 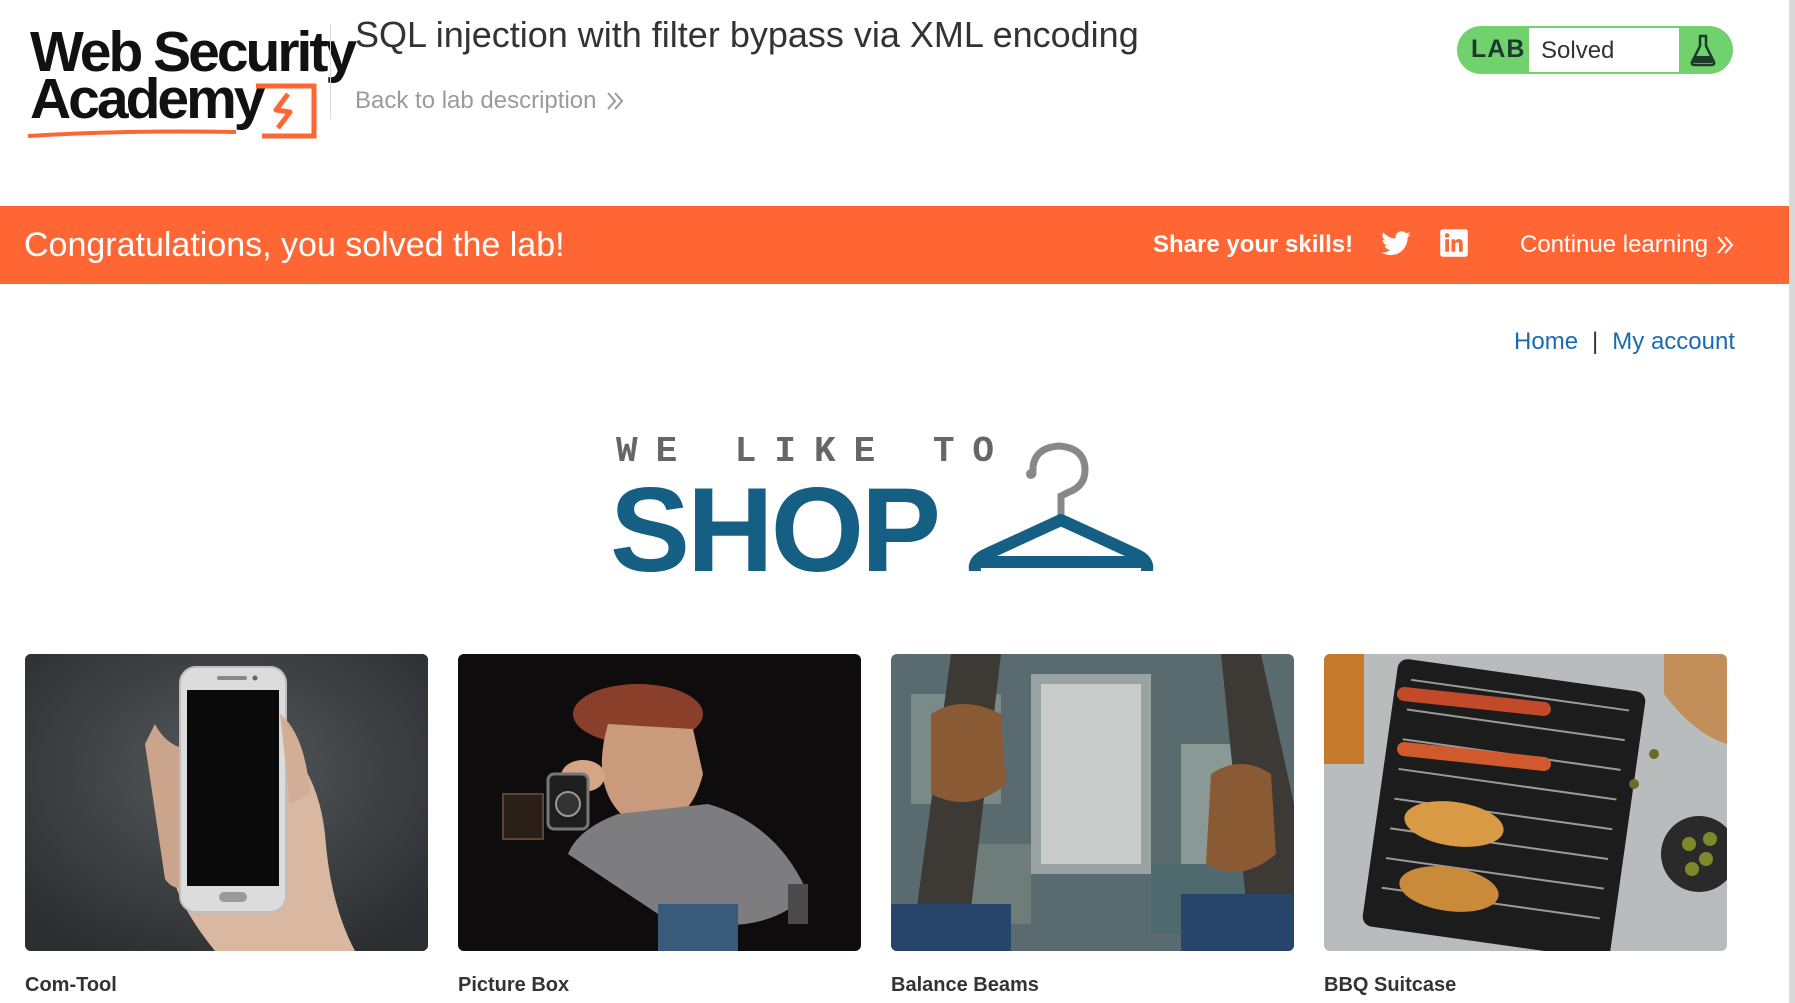 I want to click on continue-learning-link: Continue learning, so click(x=1627, y=245).